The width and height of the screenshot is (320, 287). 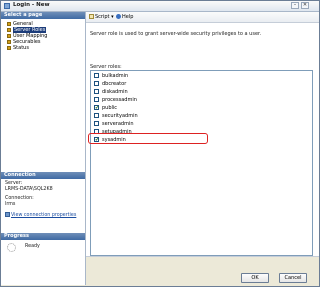 What do you see at coordinates (115, 100) in the screenshot?
I see `role-processadmin: processadmin` at bounding box center [115, 100].